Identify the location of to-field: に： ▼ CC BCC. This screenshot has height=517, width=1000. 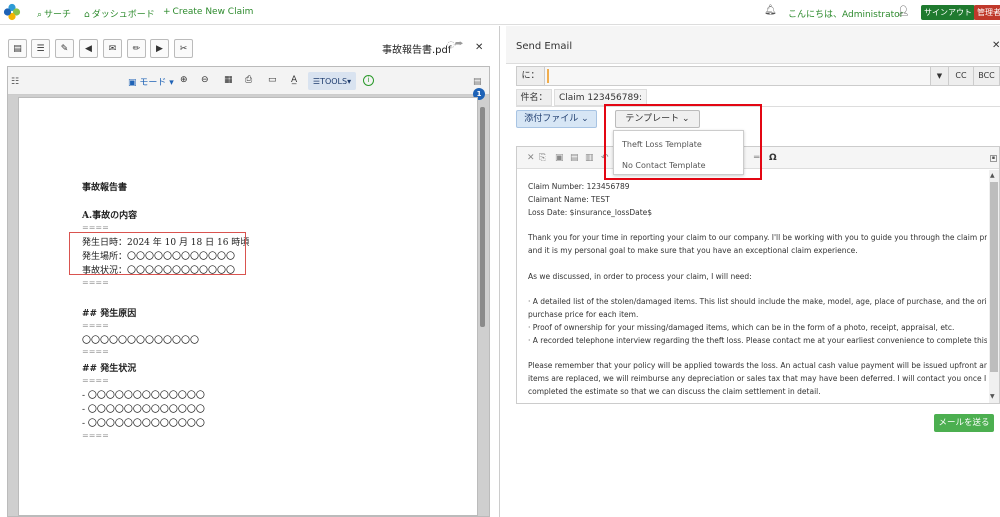
(758, 76).